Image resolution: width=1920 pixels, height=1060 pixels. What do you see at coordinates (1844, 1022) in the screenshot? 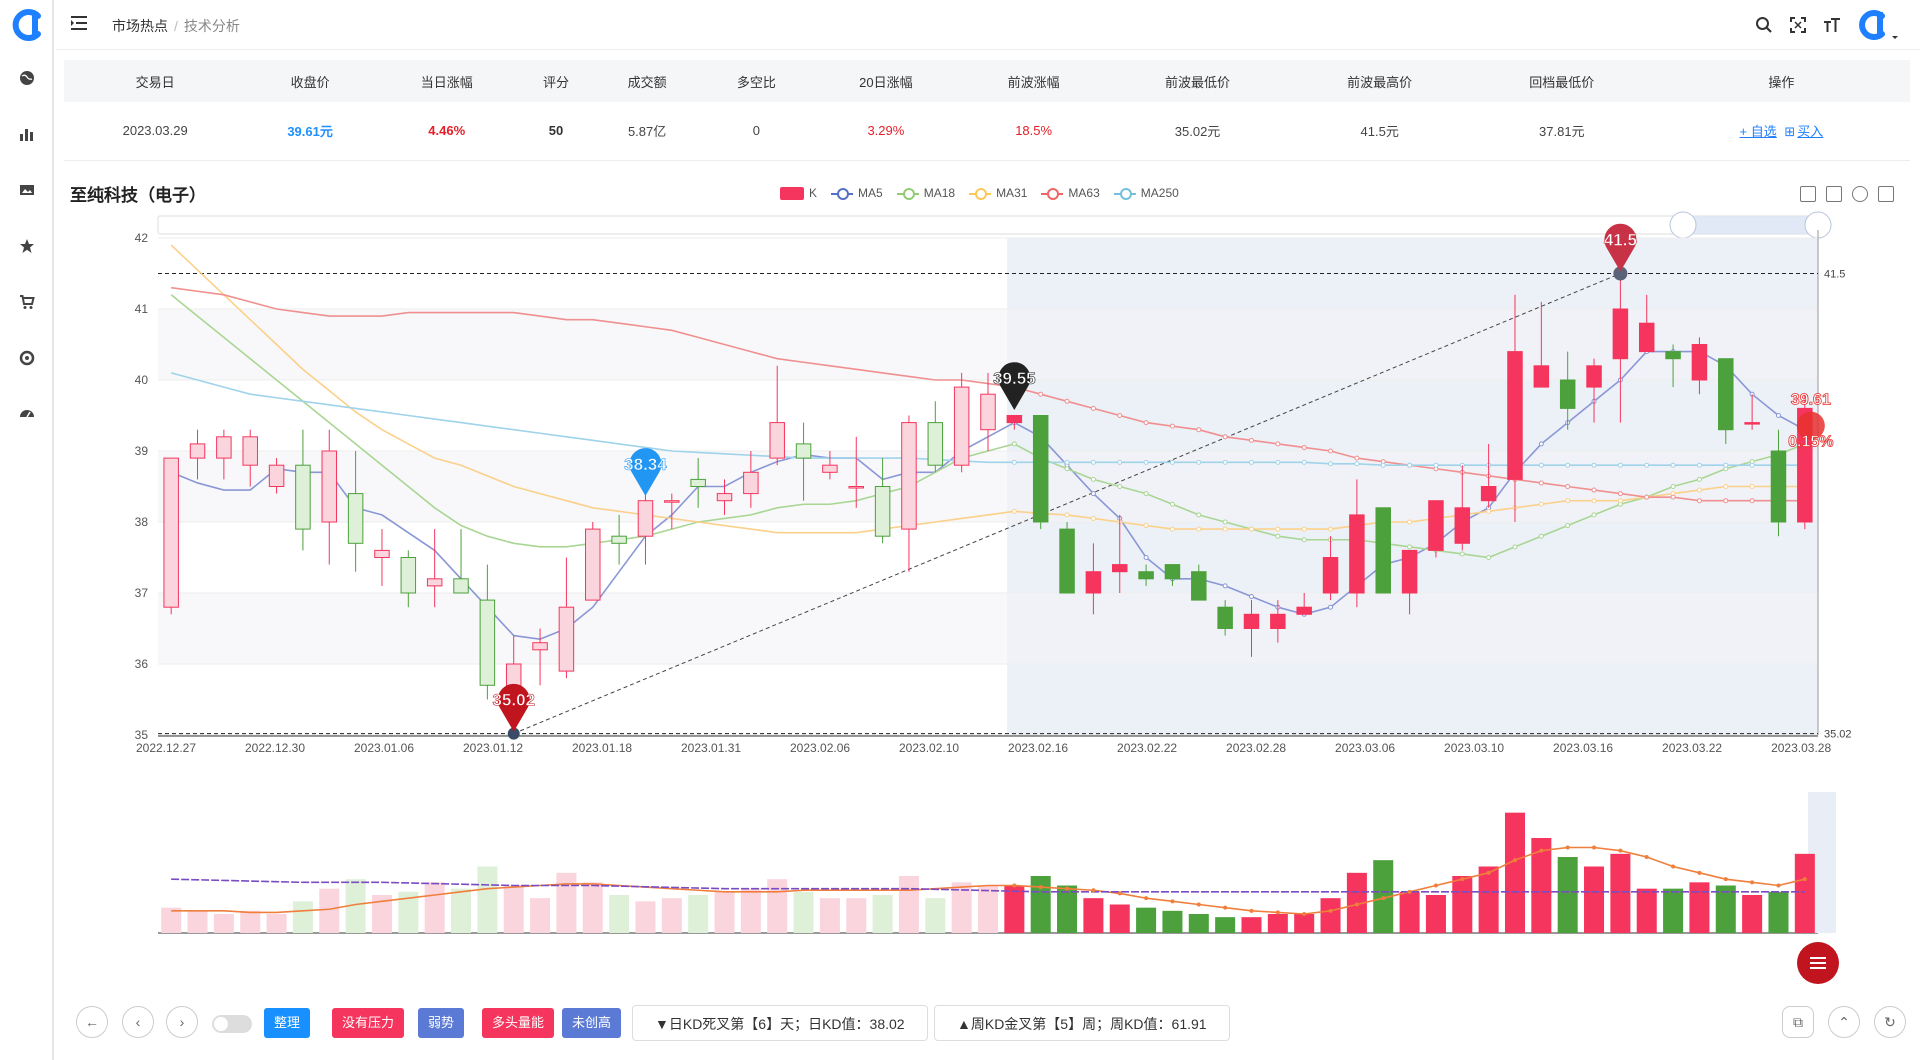
I see `scroll-top-icon: ⌃` at bounding box center [1844, 1022].